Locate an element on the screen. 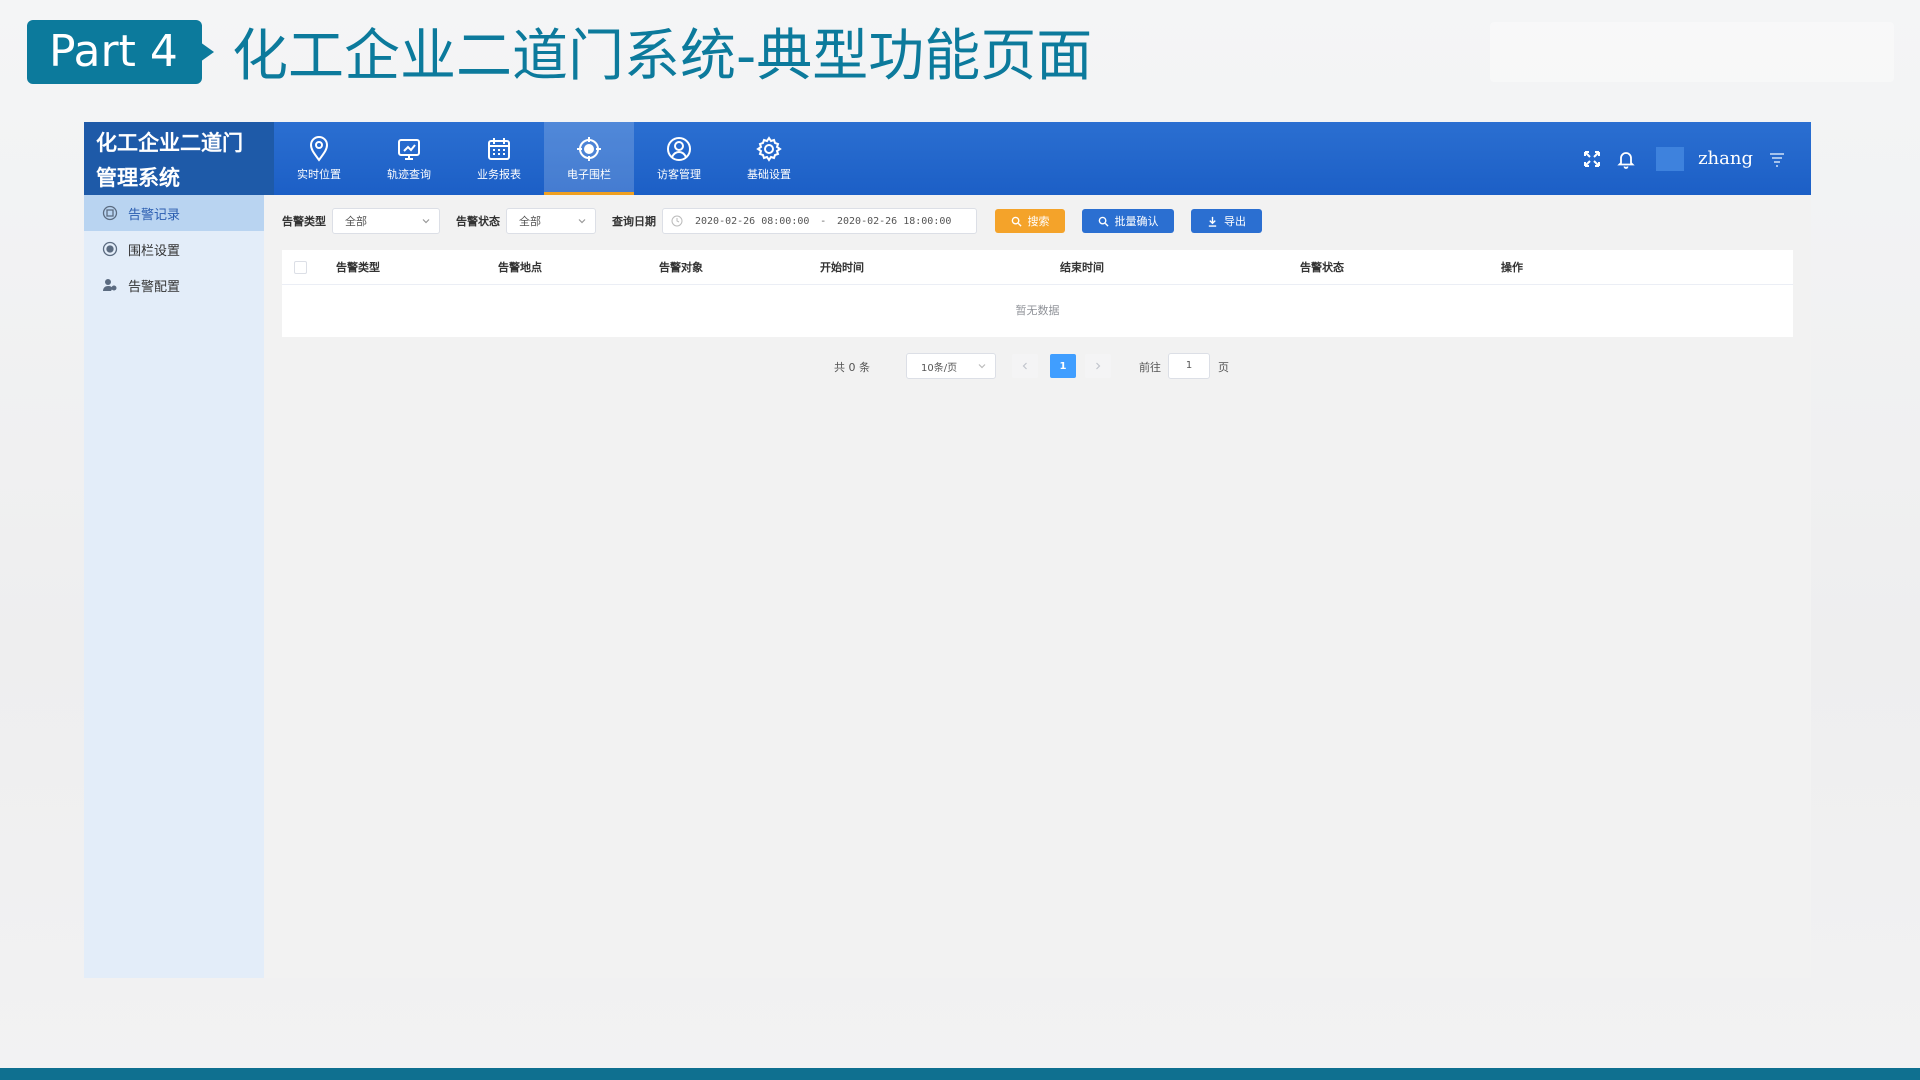 This screenshot has height=1080, width=1920. nav-item-electronic-fence: 电子围栏 is located at coordinates (589, 158).